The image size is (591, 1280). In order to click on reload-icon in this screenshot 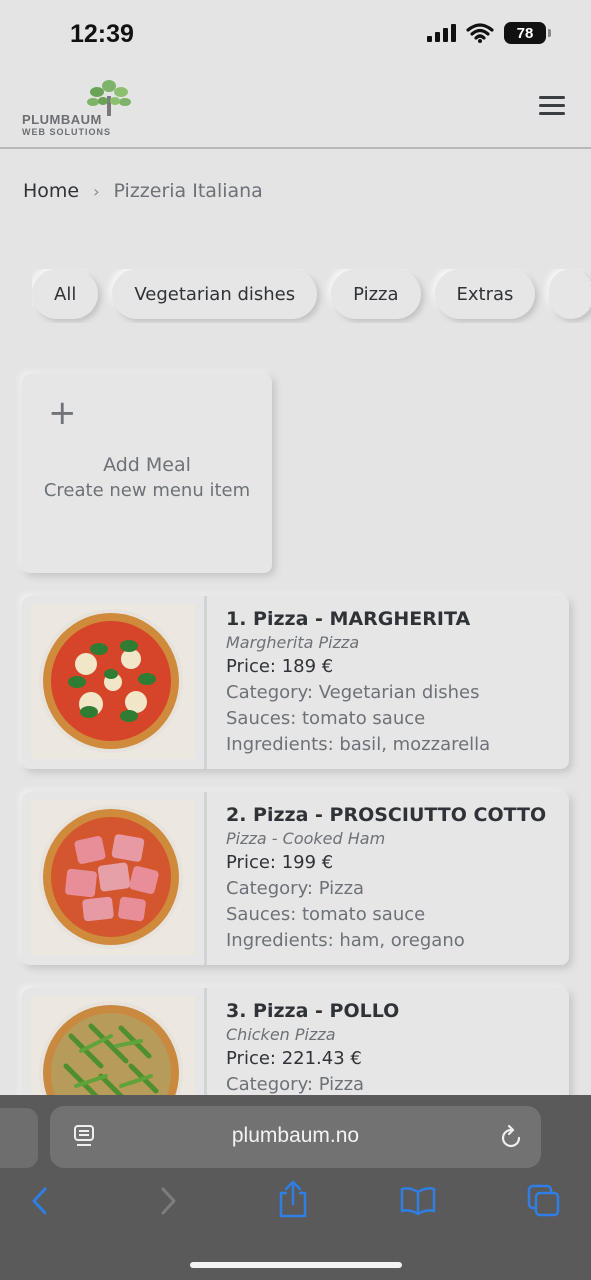, I will do `click(511, 1137)`.